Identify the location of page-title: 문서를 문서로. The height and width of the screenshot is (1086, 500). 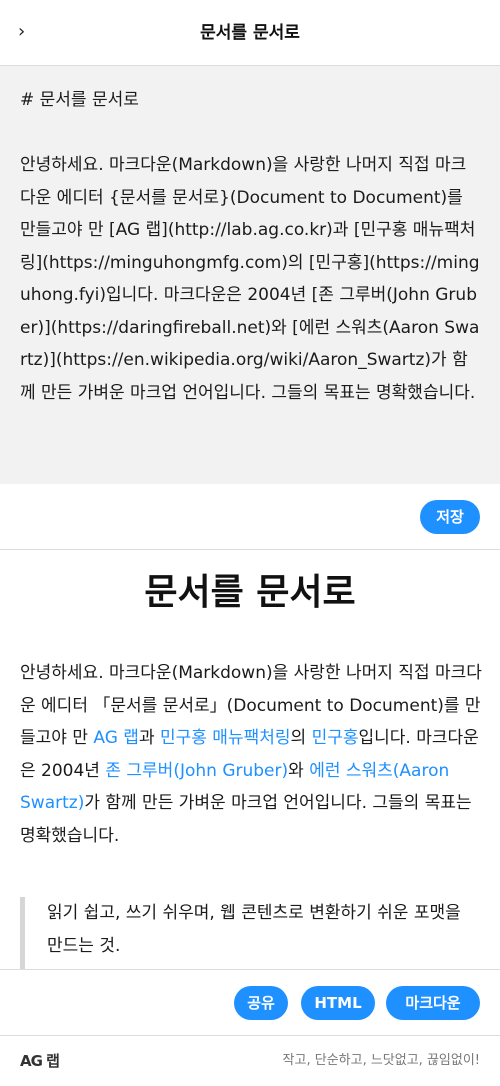
(250, 33).